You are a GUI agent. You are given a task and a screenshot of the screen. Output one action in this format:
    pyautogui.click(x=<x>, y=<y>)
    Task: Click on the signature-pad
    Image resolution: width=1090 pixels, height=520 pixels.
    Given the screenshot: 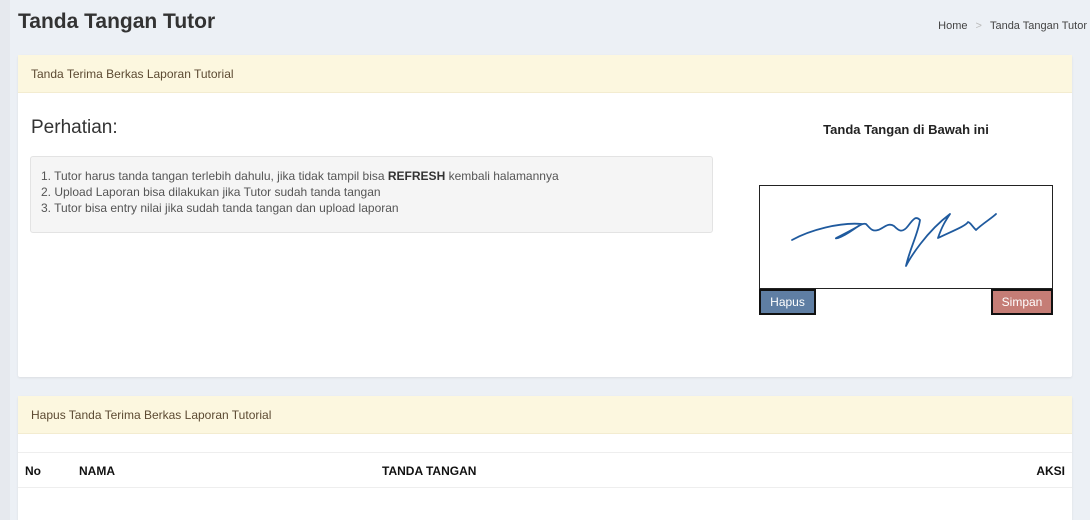 What is the action you would take?
    pyautogui.click(x=906, y=237)
    